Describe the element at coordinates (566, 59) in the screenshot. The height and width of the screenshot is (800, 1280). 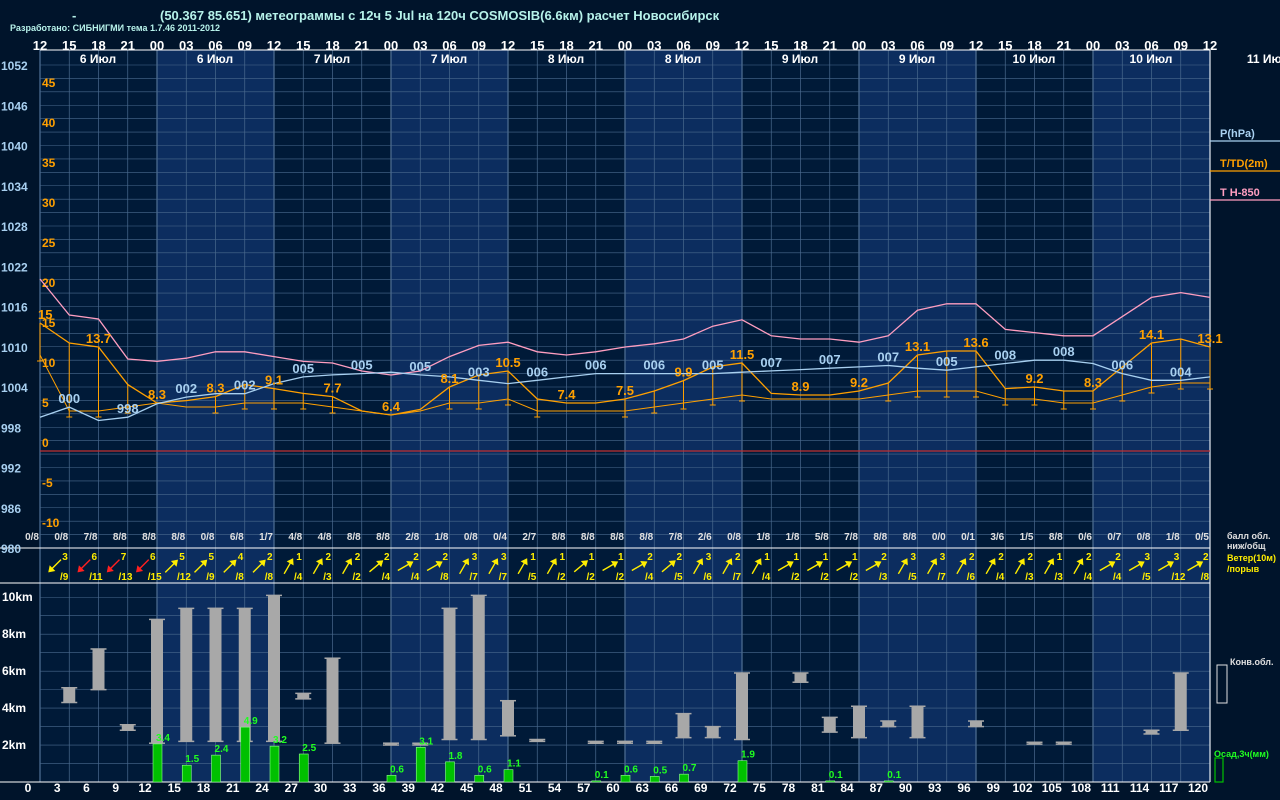
I see `date-label: 8 Июл` at that location.